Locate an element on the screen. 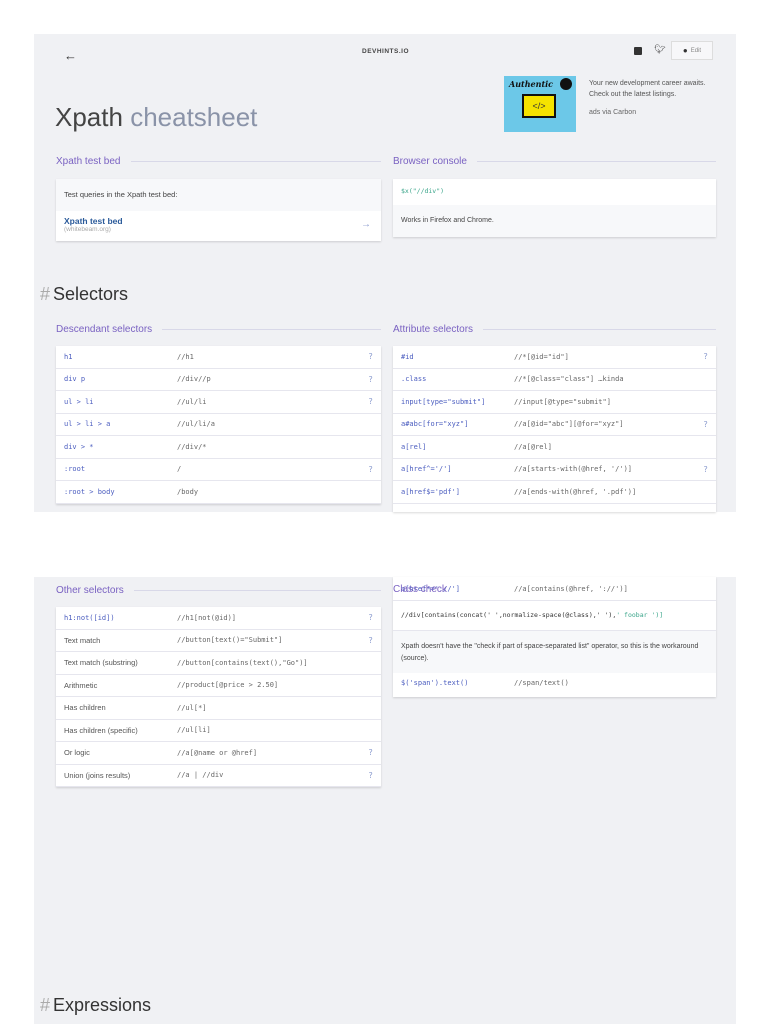  table-row: div > * //div/* is located at coordinates (218, 447).